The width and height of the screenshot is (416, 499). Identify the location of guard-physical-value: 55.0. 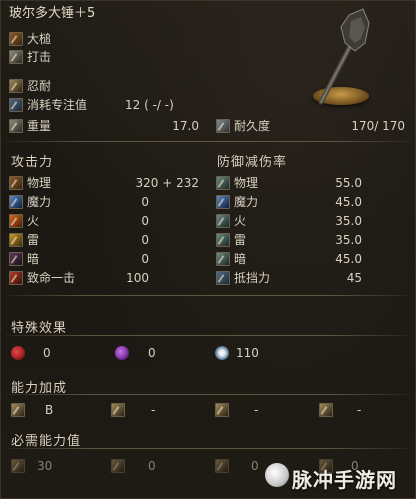
(348, 183).